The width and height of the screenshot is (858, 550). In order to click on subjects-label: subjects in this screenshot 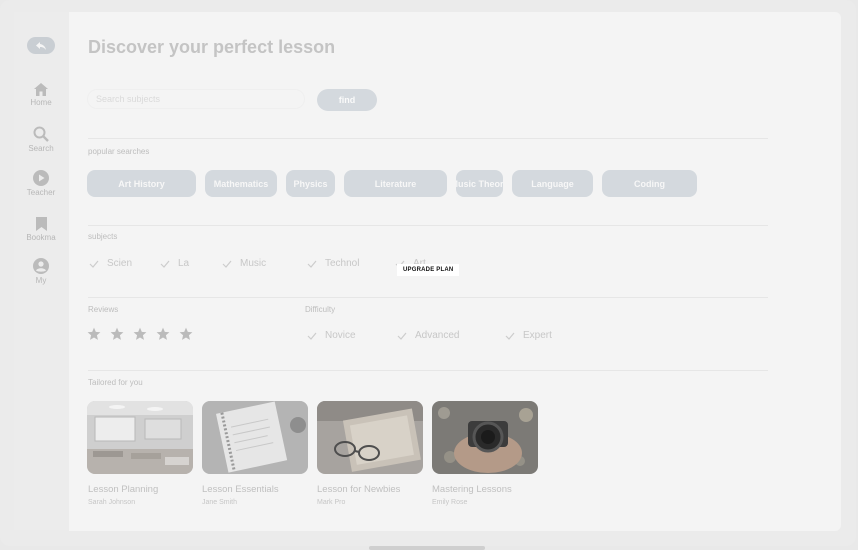, I will do `click(103, 236)`.